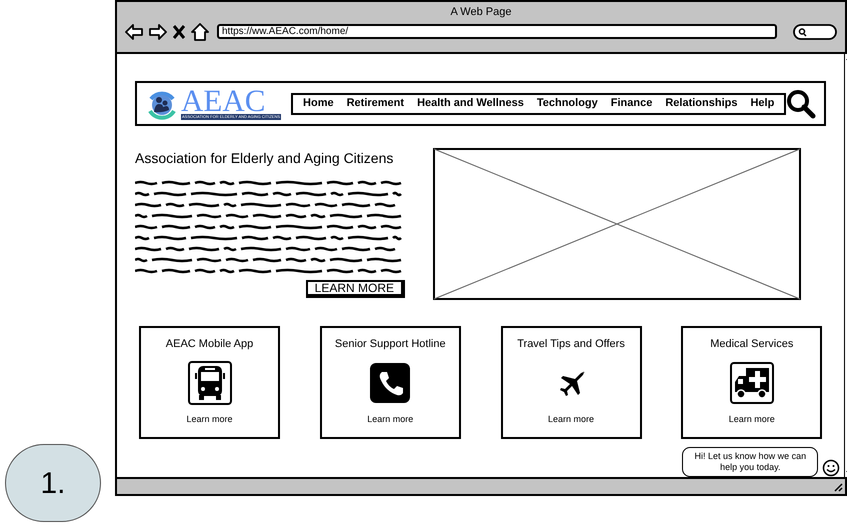  I want to click on close-icon, so click(179, 31).